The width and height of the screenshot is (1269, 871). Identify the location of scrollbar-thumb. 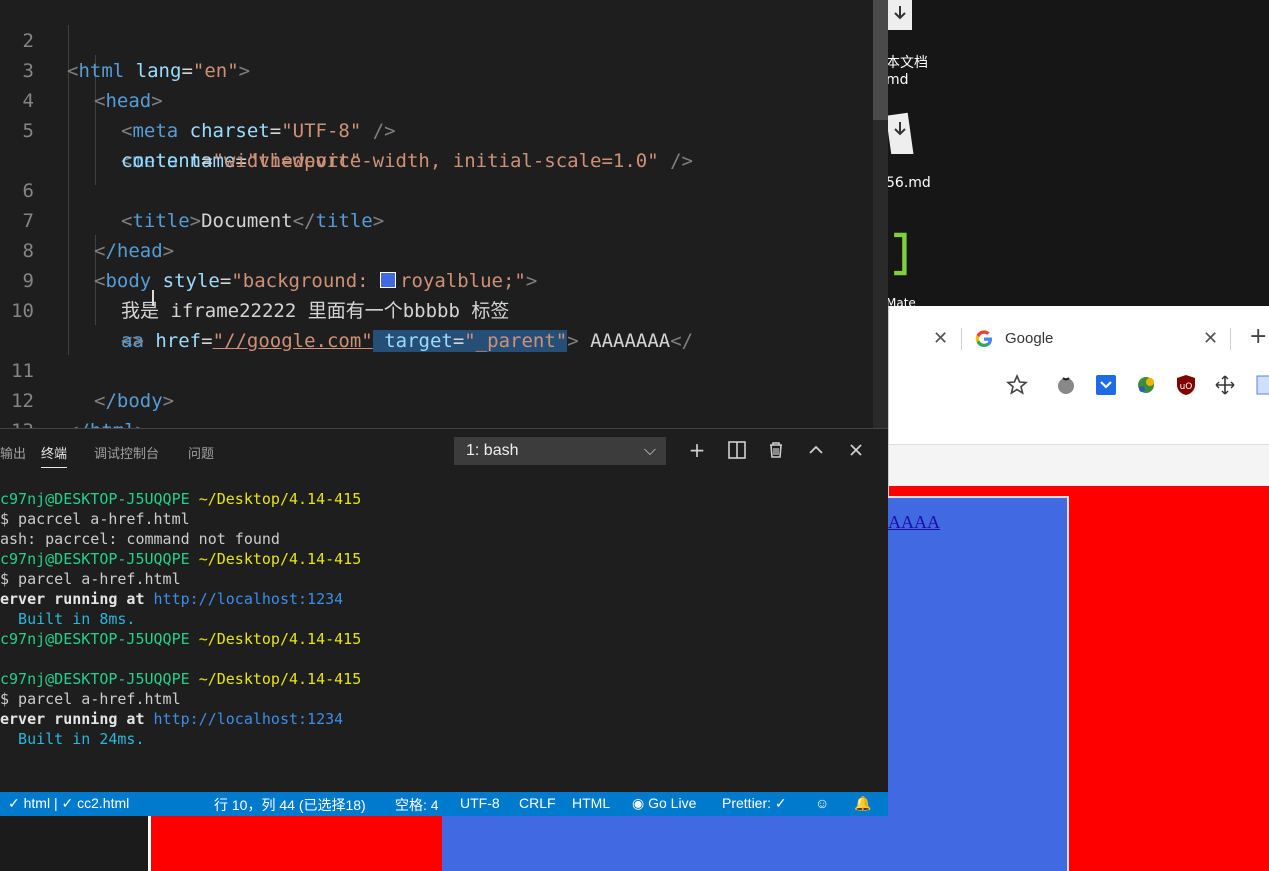
(880, 60).